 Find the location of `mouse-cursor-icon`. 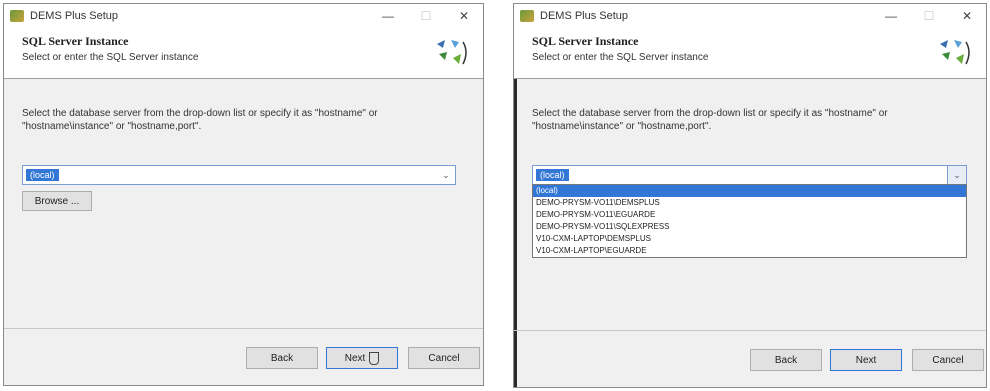

mouse-cursor-icon is located at coordinates (374, 358).